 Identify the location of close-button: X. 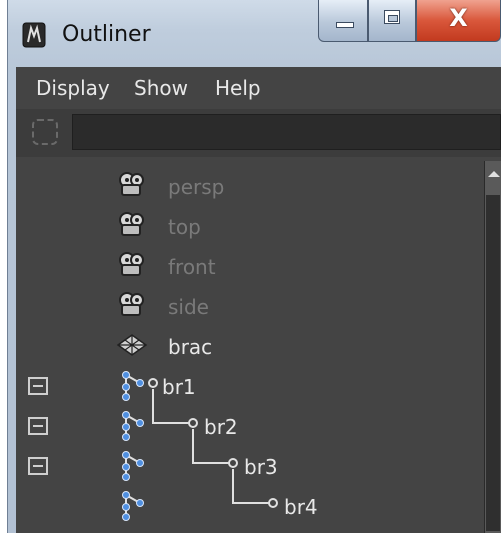
(458, 21).